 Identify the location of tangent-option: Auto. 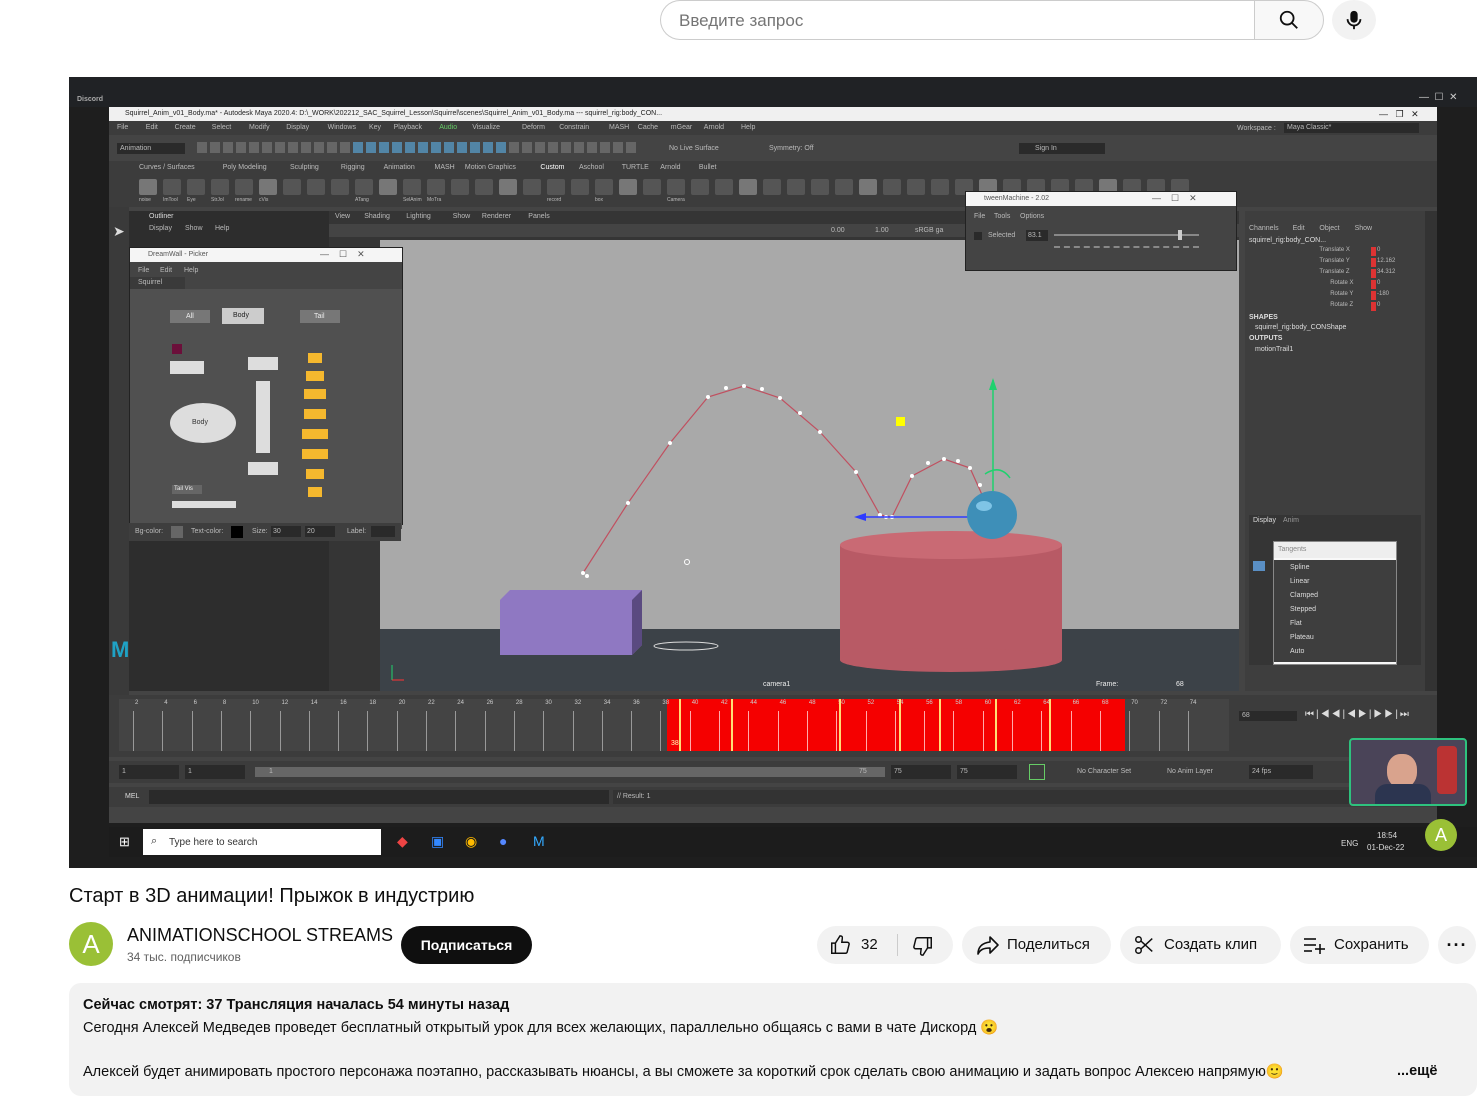
(1297, 651).